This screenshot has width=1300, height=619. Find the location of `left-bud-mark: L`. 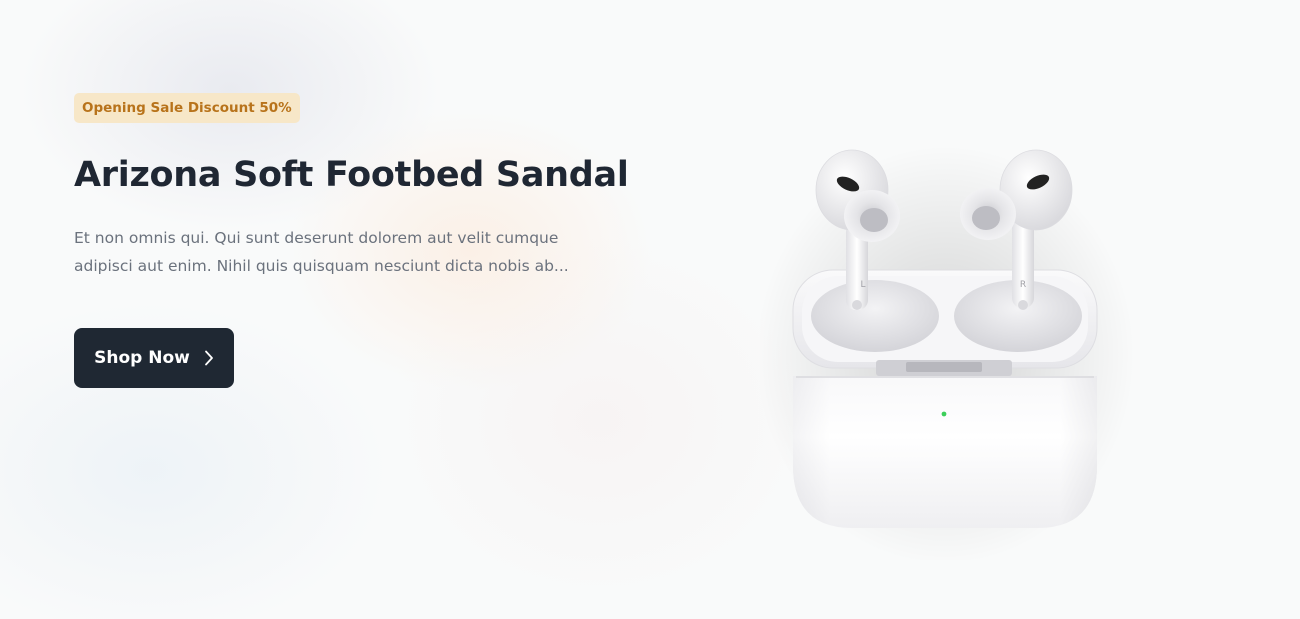

left-bud-mark: L is located at coordinates (862, 285).